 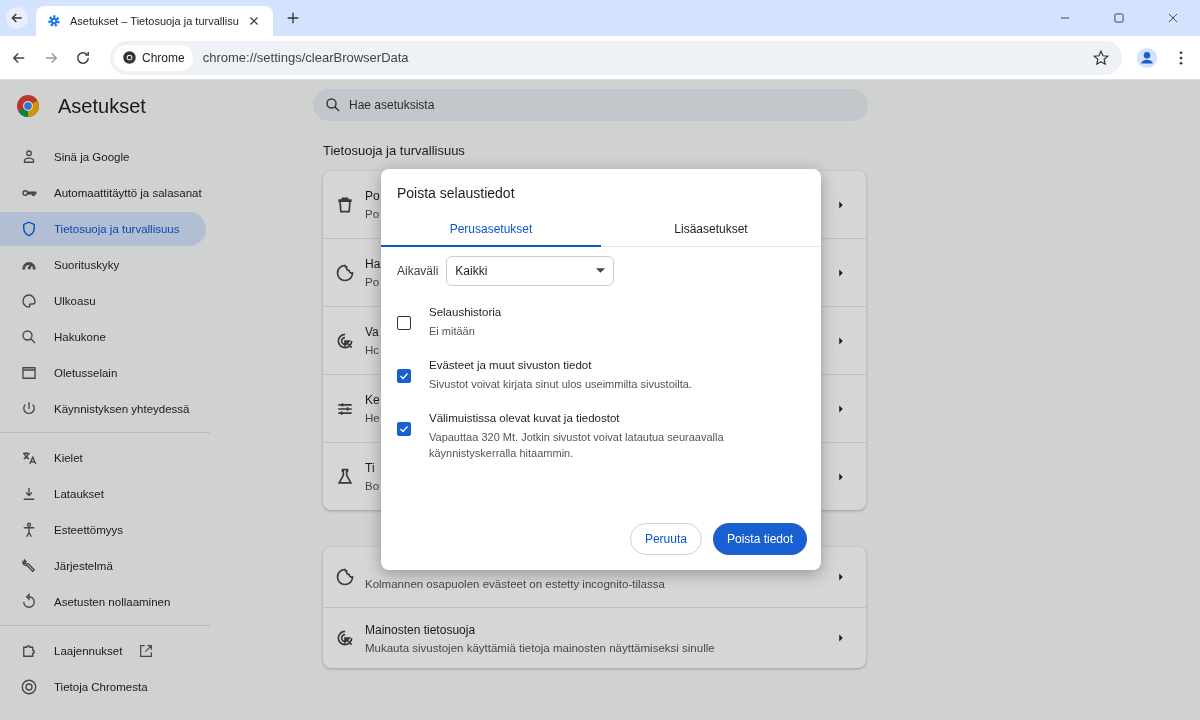 I want to click on sidebar-item: Lataukset, so click(x=103, y=494).